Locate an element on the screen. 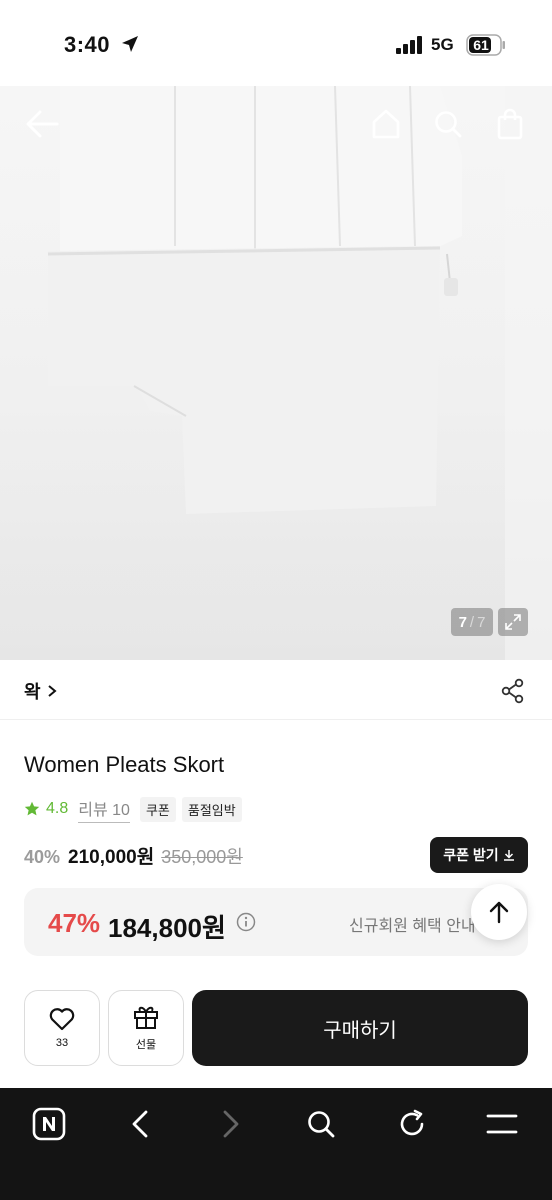  menu-icon is located at coordinates (502, 1124).